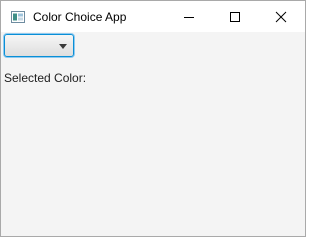  I want to click on minimize-icon, so click(189, 17).